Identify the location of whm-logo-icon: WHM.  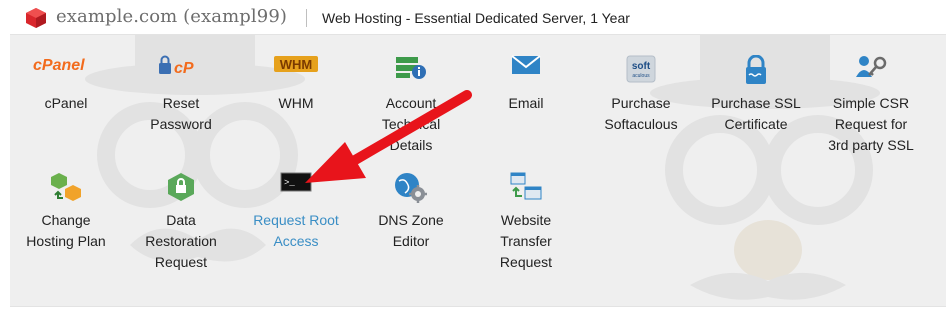
(296, 64).